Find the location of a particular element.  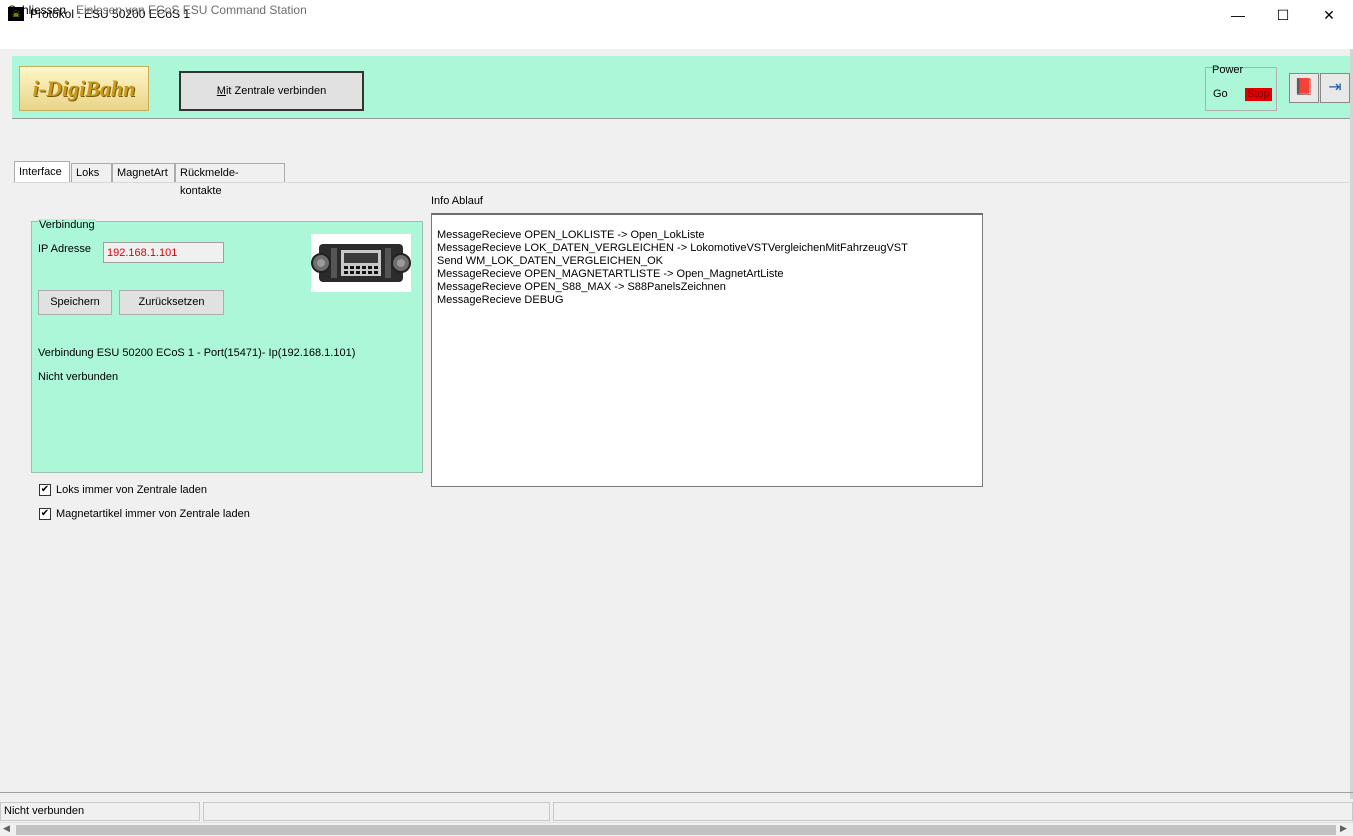

connect-button: Mit Zentrale verbinden is located at coordinates (271, 91).